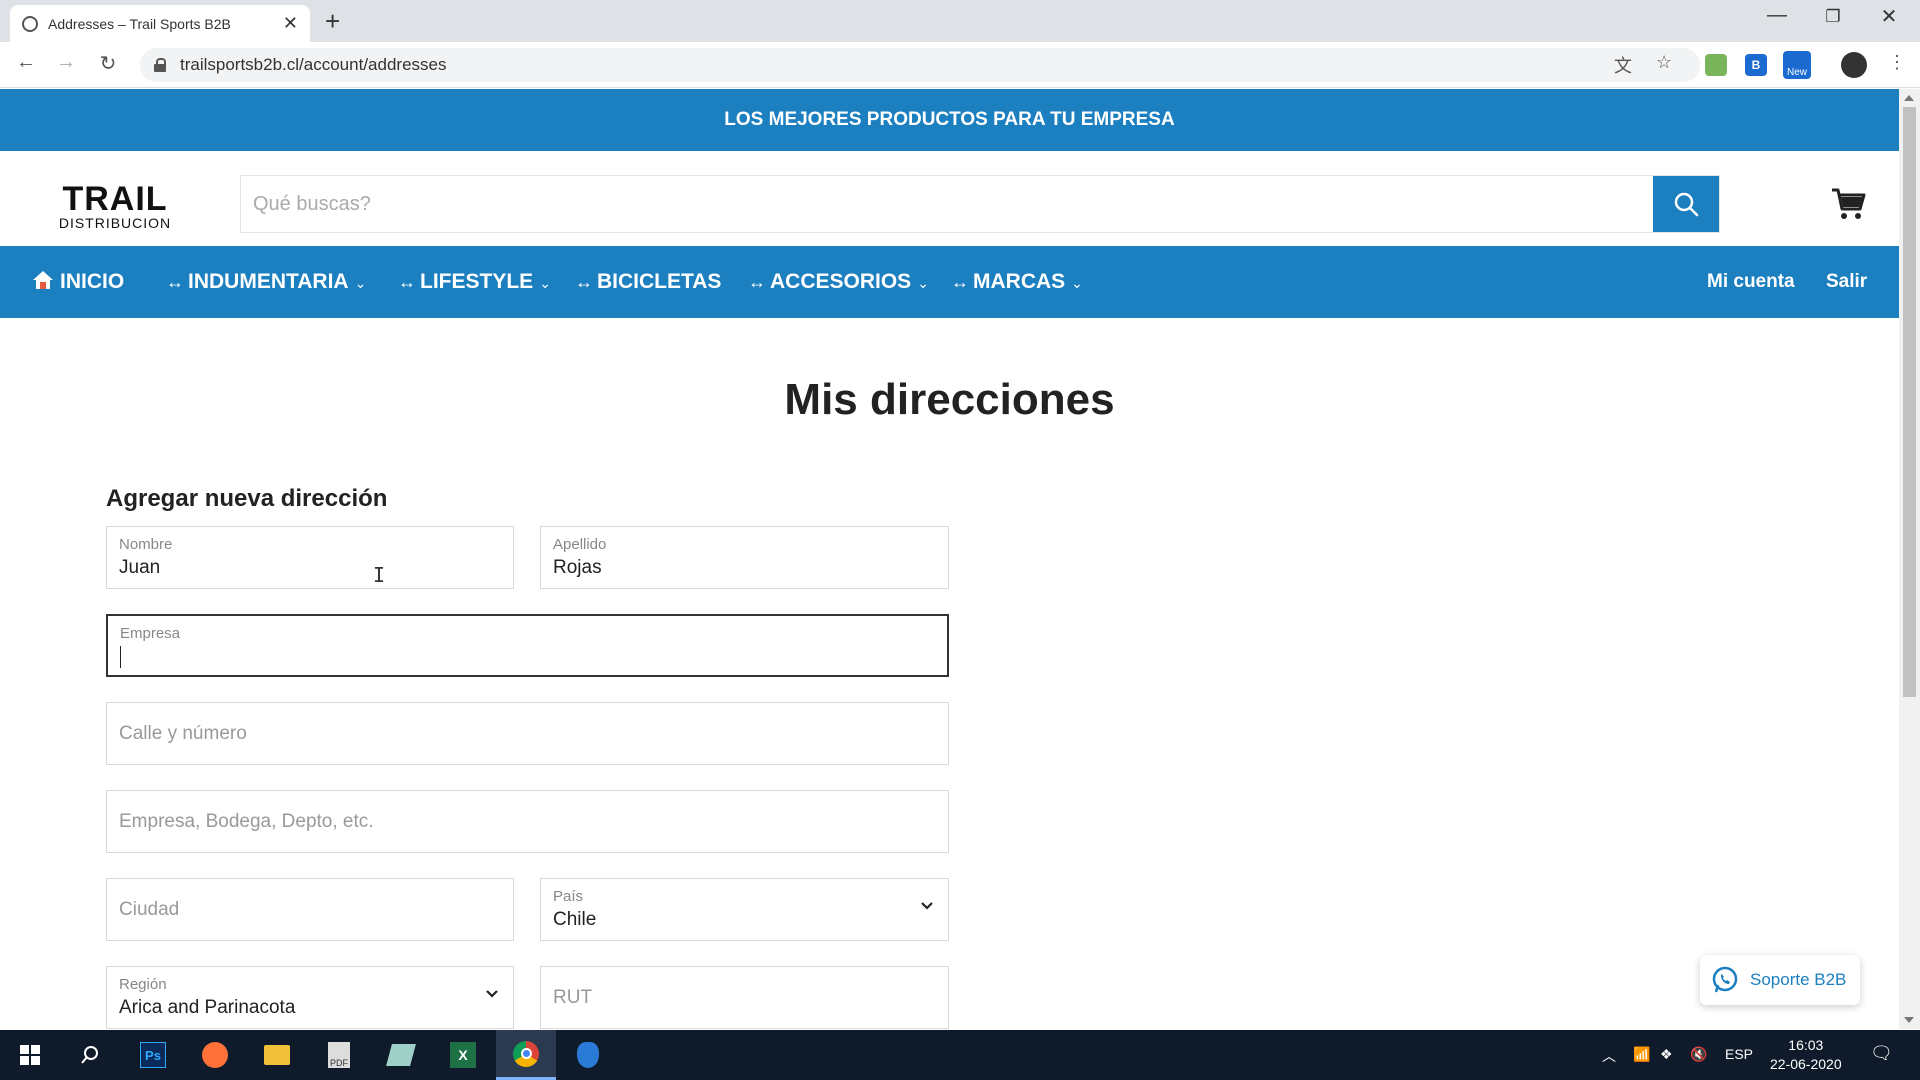 The image size is (1920, 1080). What do you see at coordinates (744, 909) in the screenshot?
I see `country-select: País Chile` at bounding box center [744, 909].